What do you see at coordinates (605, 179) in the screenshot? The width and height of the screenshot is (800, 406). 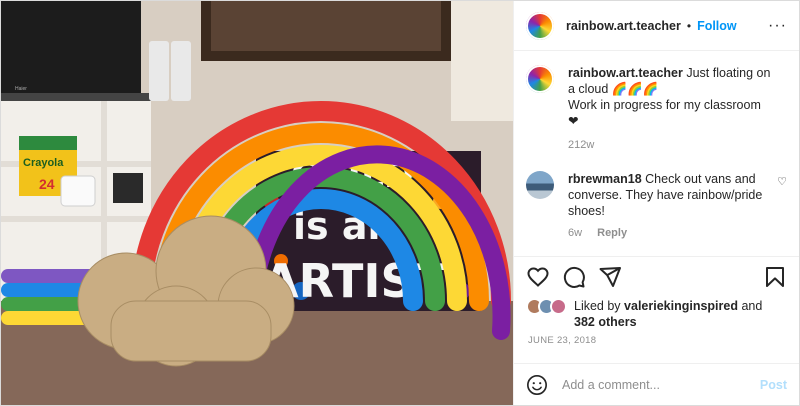 I see `commenter-username: rbrewman18` at bounding box center [605, 179].